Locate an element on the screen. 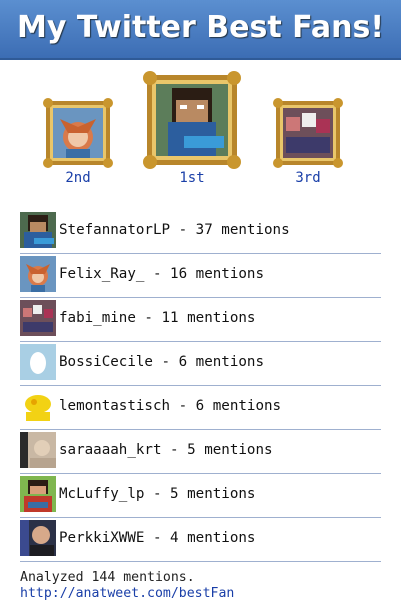  footer-link: http://anatweet.com/bestFan is located at coordinates (127, 593).